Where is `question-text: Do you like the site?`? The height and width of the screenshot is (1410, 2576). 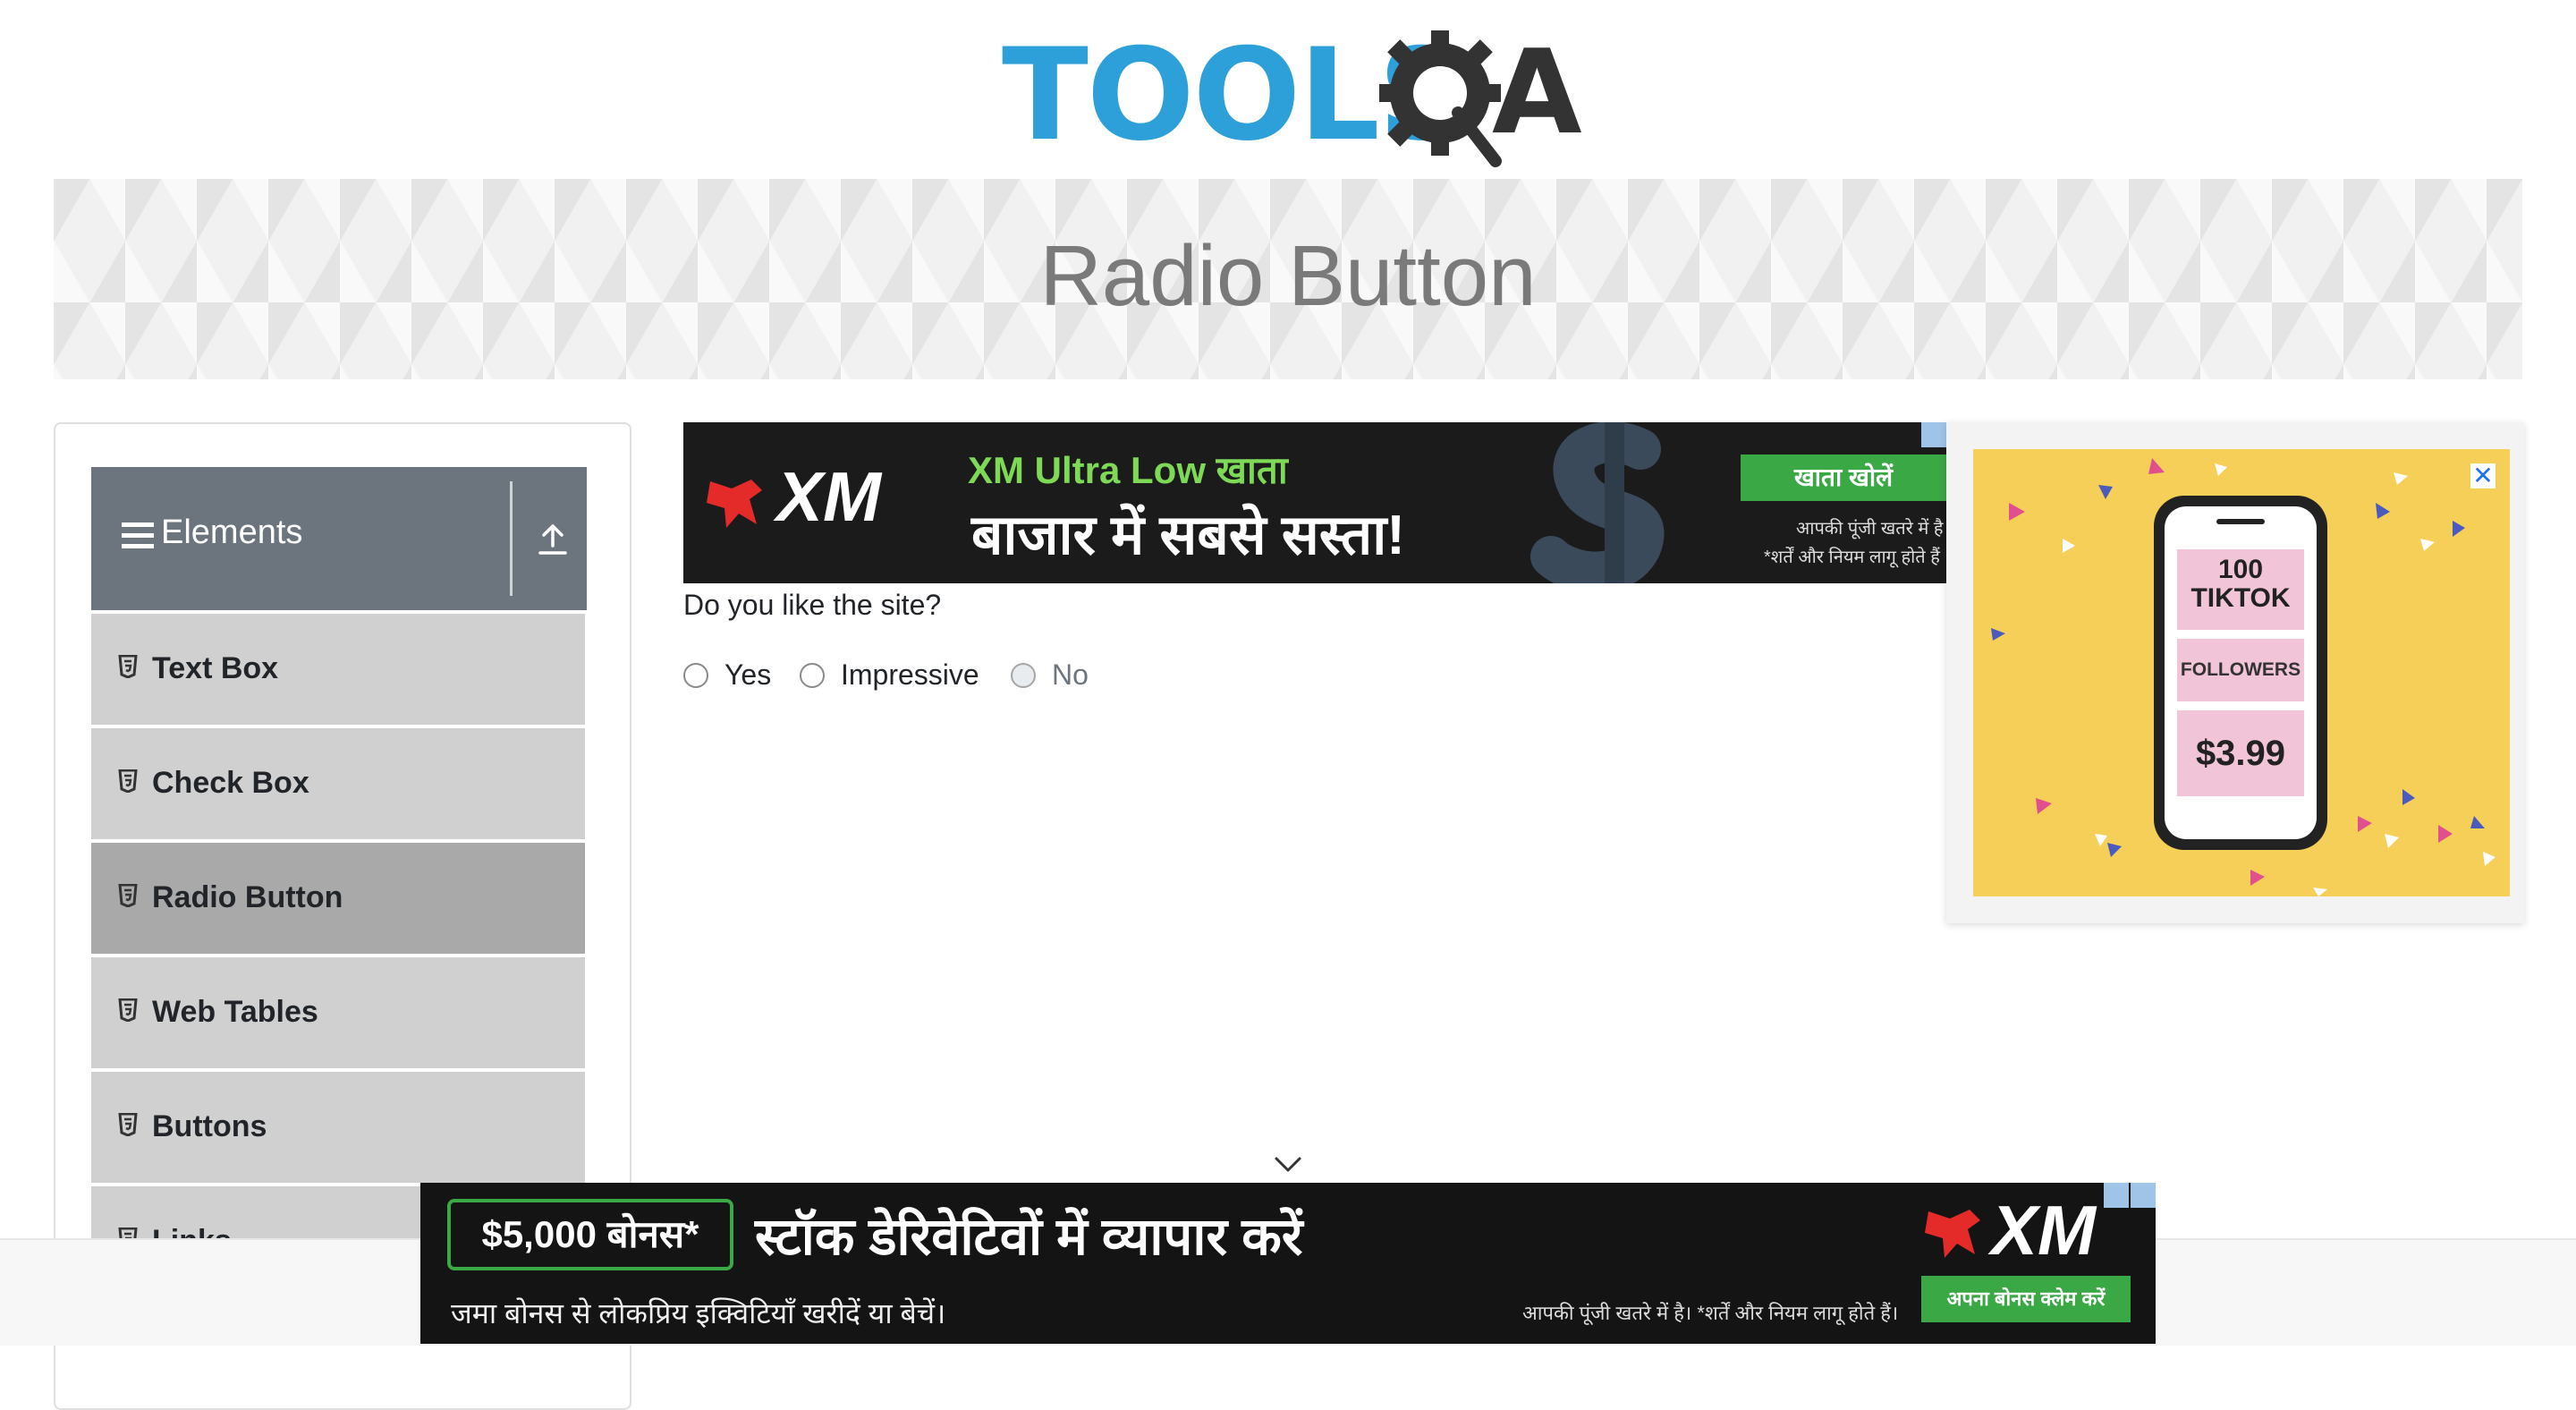
question-text: Do you like the site? is located at coordinates (812, 605).